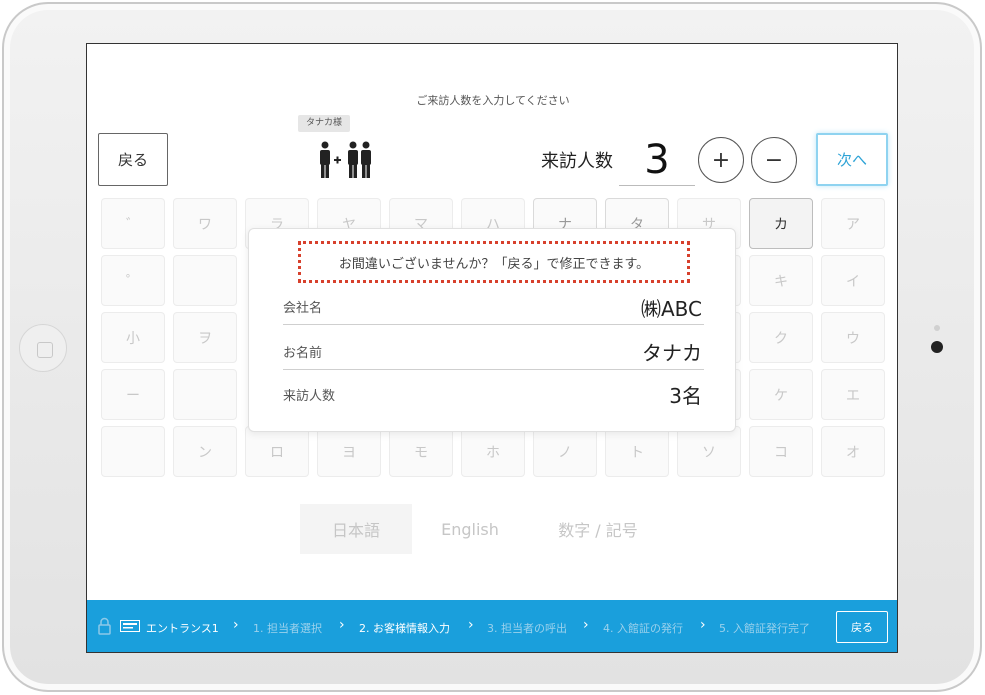  What do you see at coordinates (853, 280) in the screenshot?
I see `kana-key: イ` at bounding box center [853, 280].